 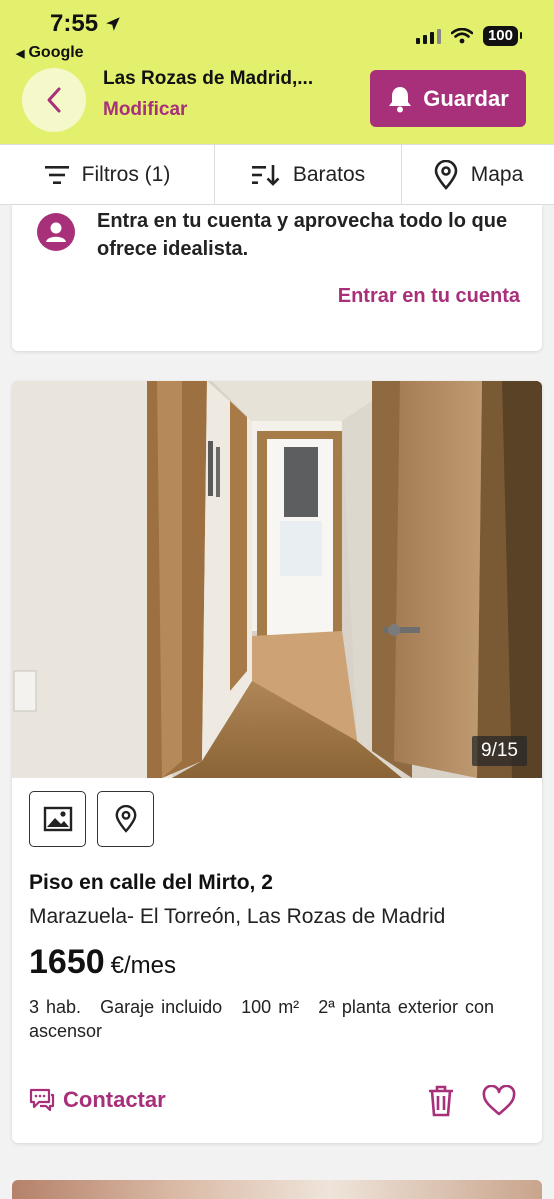 I want to click on location-icon, so click(x=125, y=819).